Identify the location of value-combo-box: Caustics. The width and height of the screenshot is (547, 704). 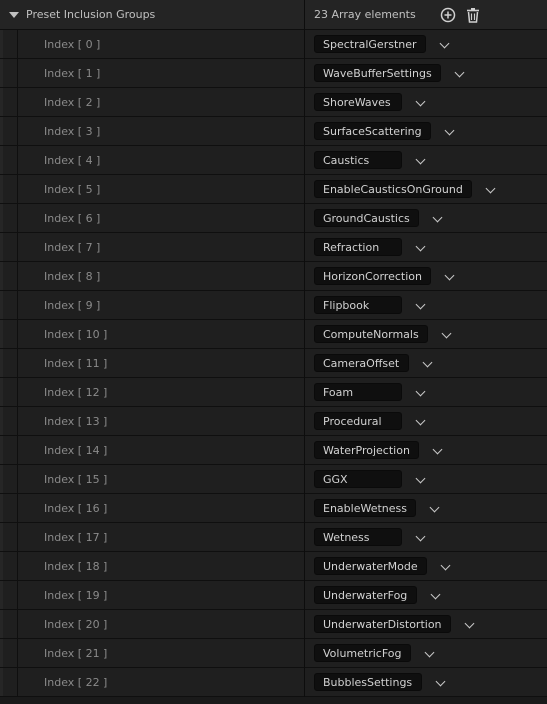
(358, 160).